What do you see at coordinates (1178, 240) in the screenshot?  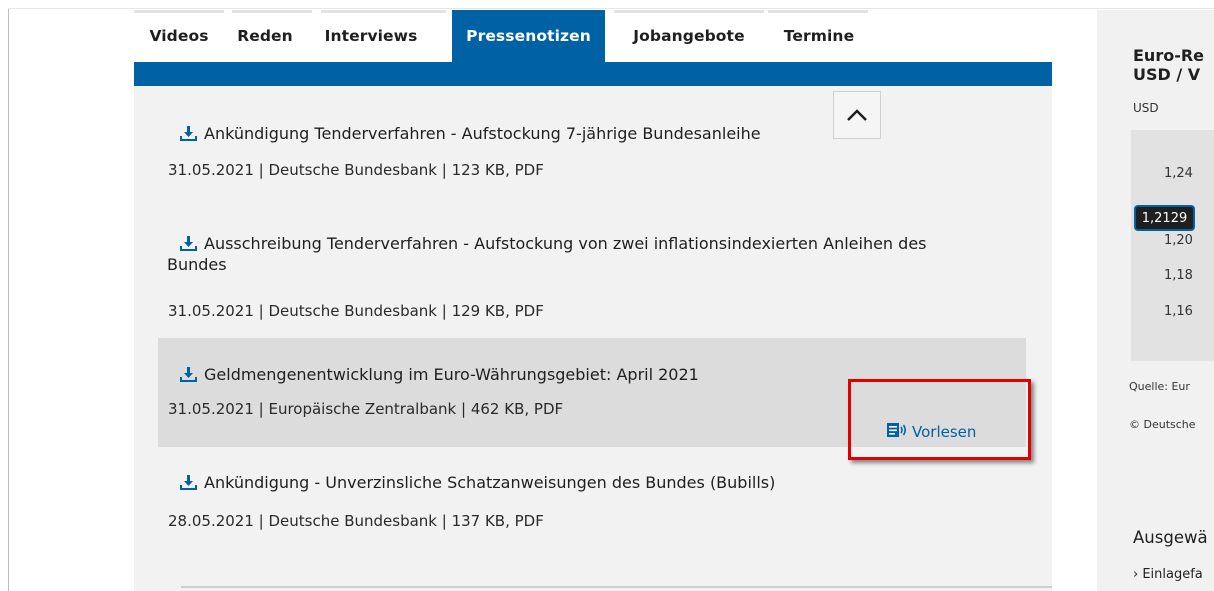 I see `y-tick-label: 1,20` at bounding box center [1178, 240].